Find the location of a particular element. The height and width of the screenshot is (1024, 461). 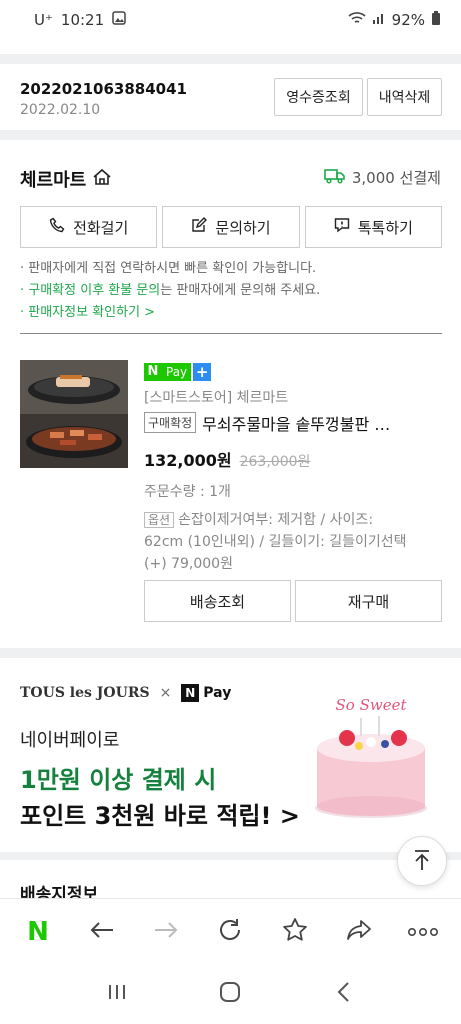

status-bar: U⁺ 10:21 92% is located at coordinates (230, 20).